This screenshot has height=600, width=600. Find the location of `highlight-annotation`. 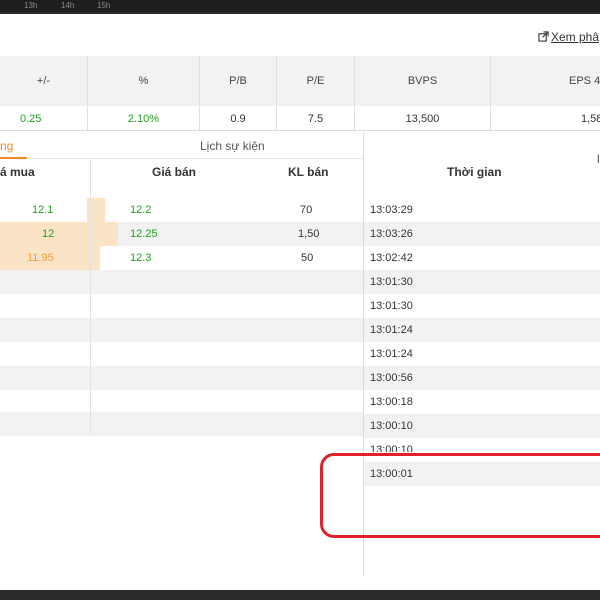

highlight-annotation is located at coordinates (460, 495).